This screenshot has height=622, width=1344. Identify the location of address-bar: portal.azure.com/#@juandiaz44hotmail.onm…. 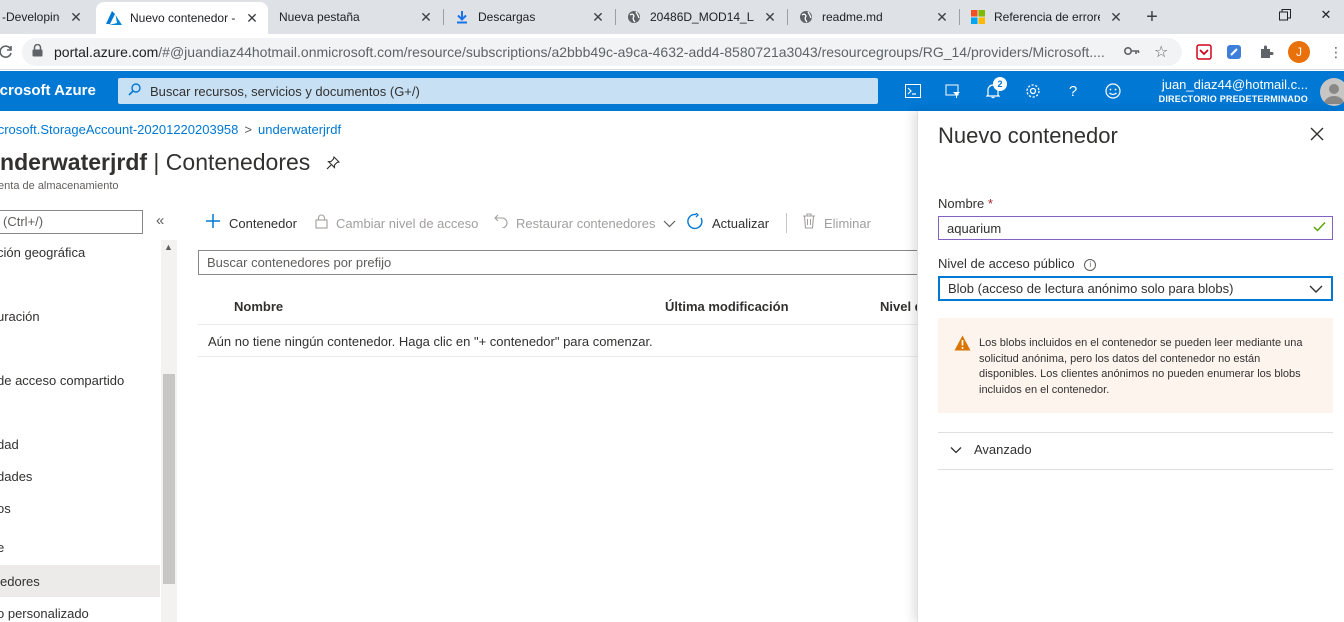
(602, 52).